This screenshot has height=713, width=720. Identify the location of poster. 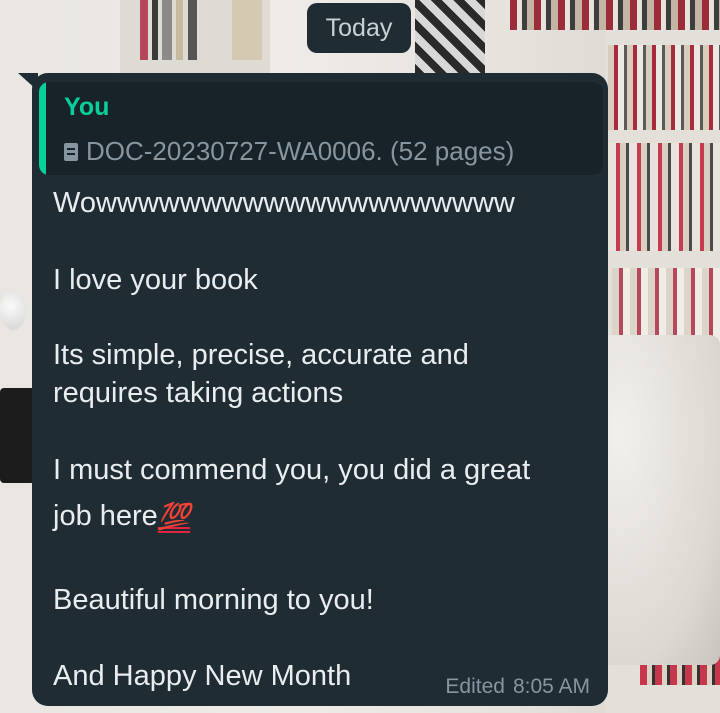
(450, 37).